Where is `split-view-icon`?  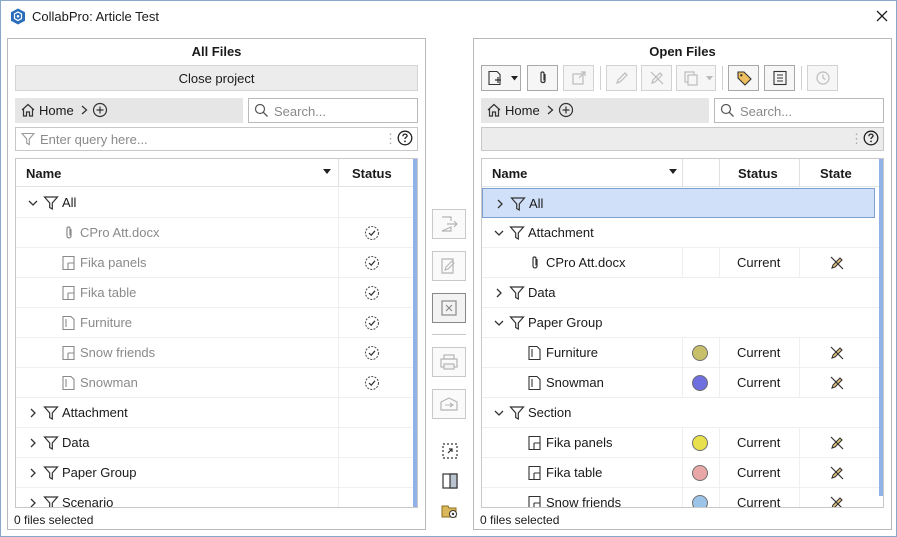
split-view-icon is located at coordinates (450, 481).